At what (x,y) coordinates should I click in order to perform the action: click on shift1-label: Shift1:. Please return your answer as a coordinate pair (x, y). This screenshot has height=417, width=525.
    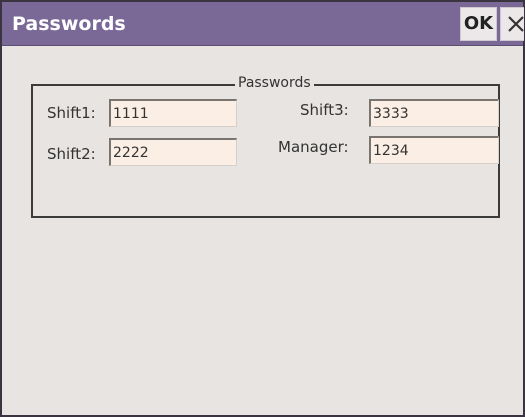
    Looking at the image, I should click on (71, 113).